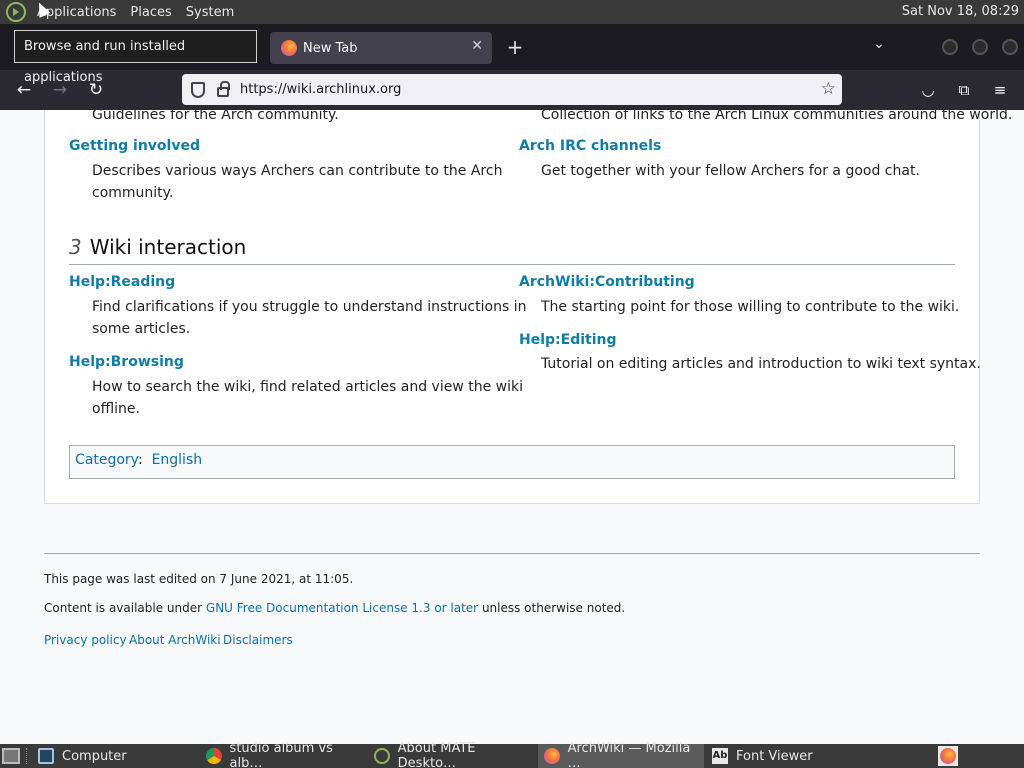 This screenshot has width=1024, height=768. What do you see at coordinates (1010, 47) in the screenshot?
I see `close-window-button` at bounding box center [1010, 47].